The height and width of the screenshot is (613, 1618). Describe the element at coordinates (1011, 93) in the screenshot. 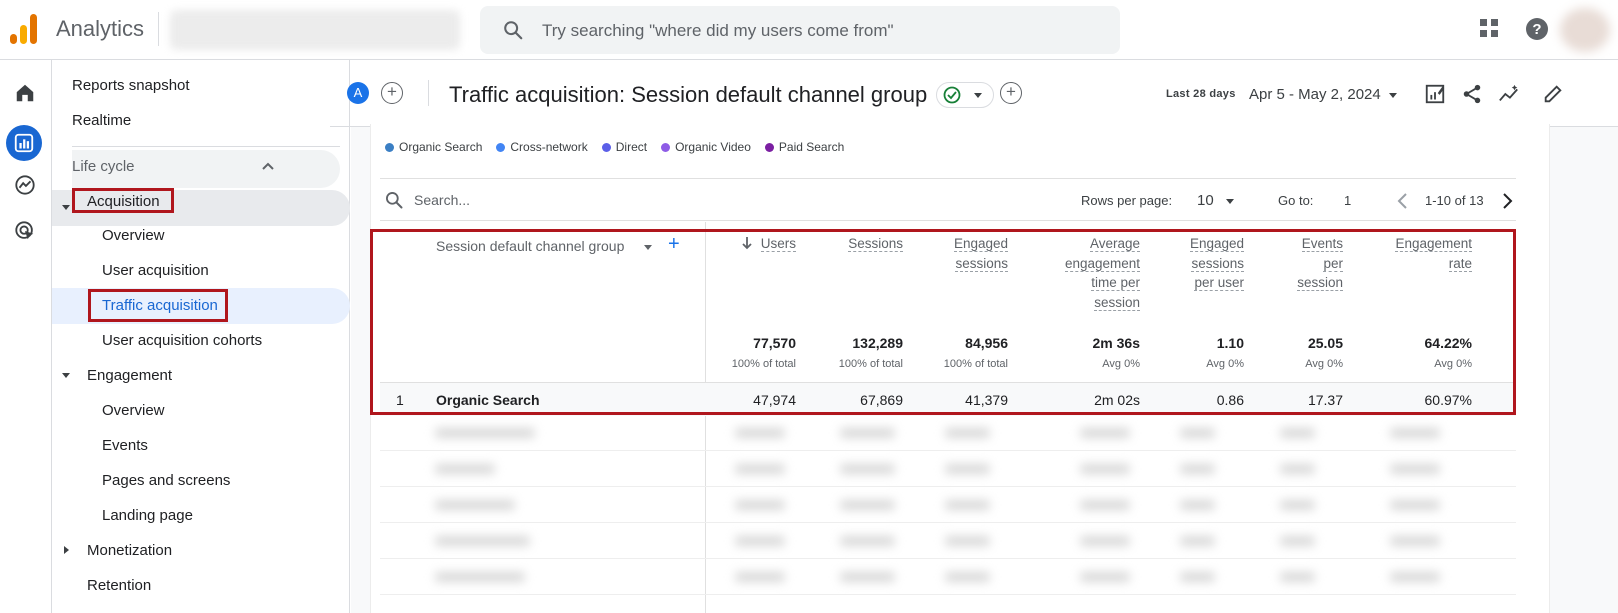

I see `add-filter-button: +` at that location.